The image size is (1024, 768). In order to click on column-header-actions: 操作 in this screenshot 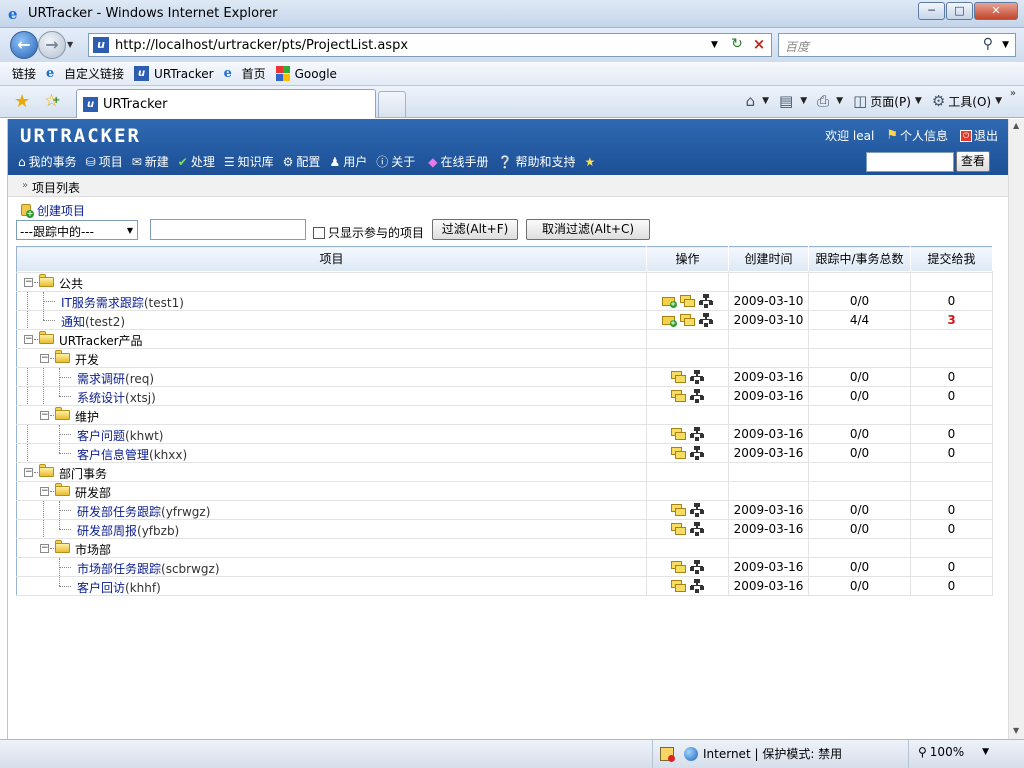, I will do `click(687, 258)`.